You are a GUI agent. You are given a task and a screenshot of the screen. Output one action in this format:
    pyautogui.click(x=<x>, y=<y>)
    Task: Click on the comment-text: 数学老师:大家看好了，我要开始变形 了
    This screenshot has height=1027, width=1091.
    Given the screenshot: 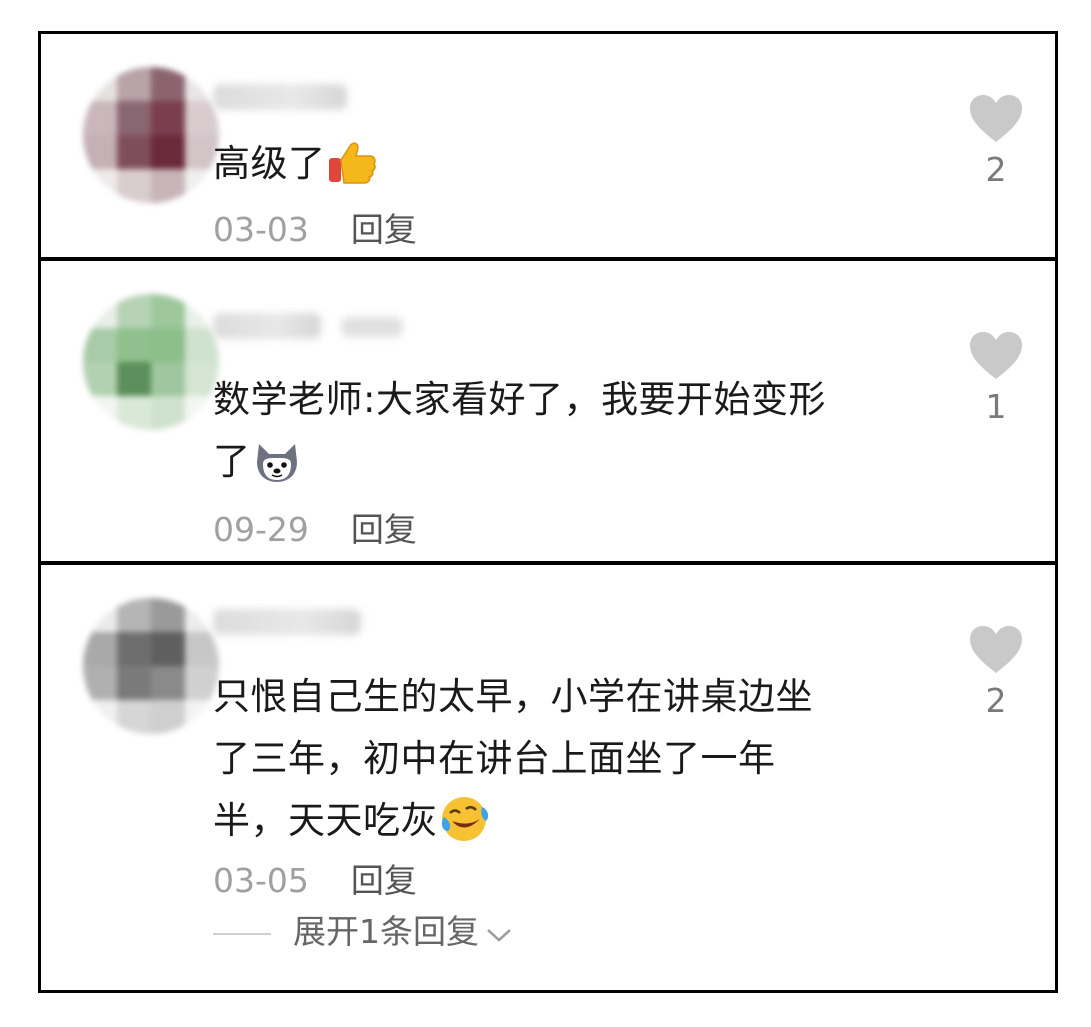 What is the action you would take?
    pyautogui.click(x=573, y=431)
    